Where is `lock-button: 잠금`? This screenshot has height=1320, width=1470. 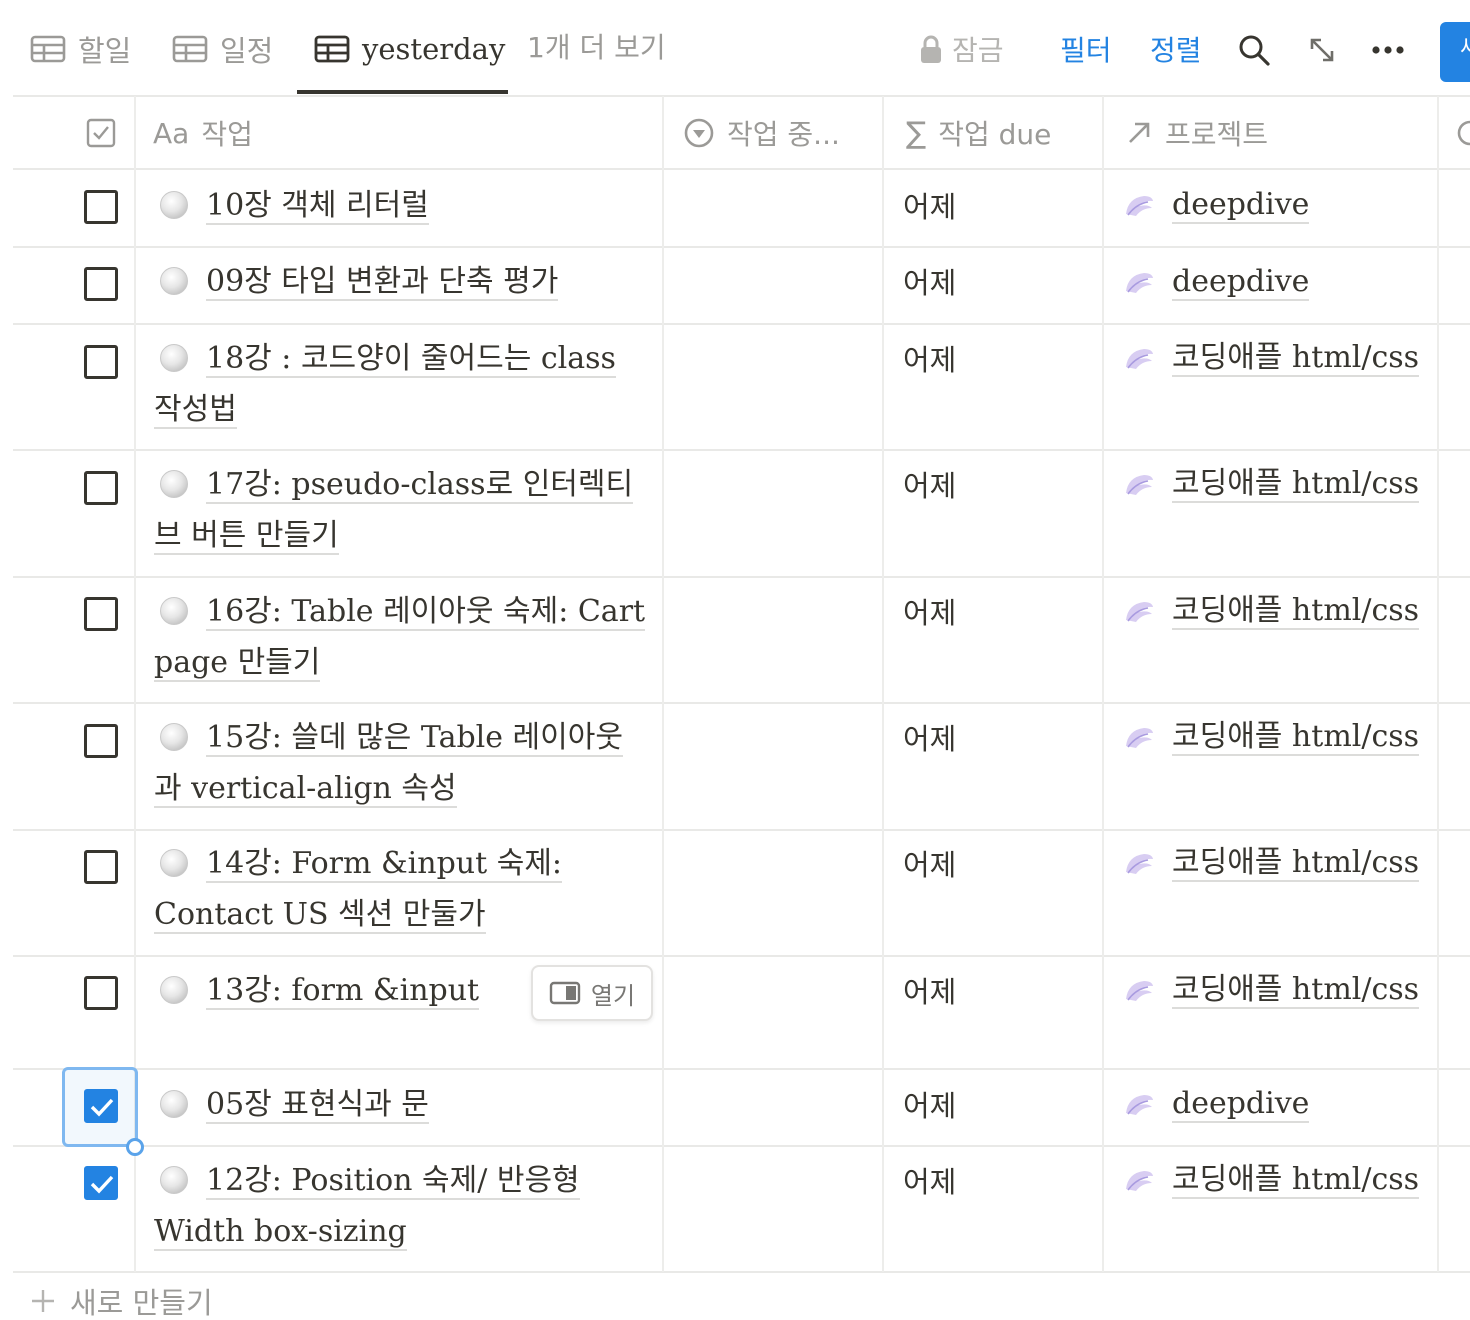
lock-button: 잠금 is located at coordinates (962, 49).